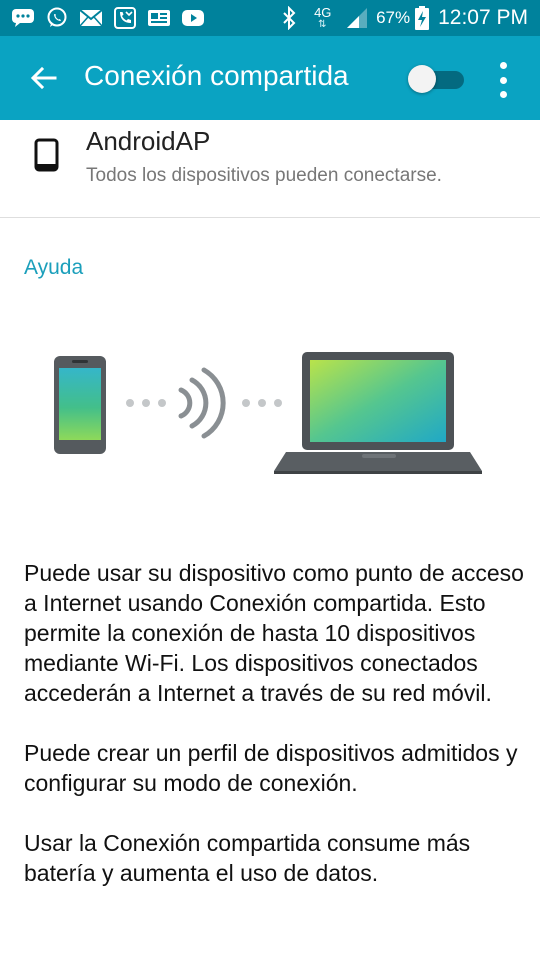  What do you see at coordinates (91, 18) in the screenshot?
I see `mail-icon` at bounding box center [91, 18].